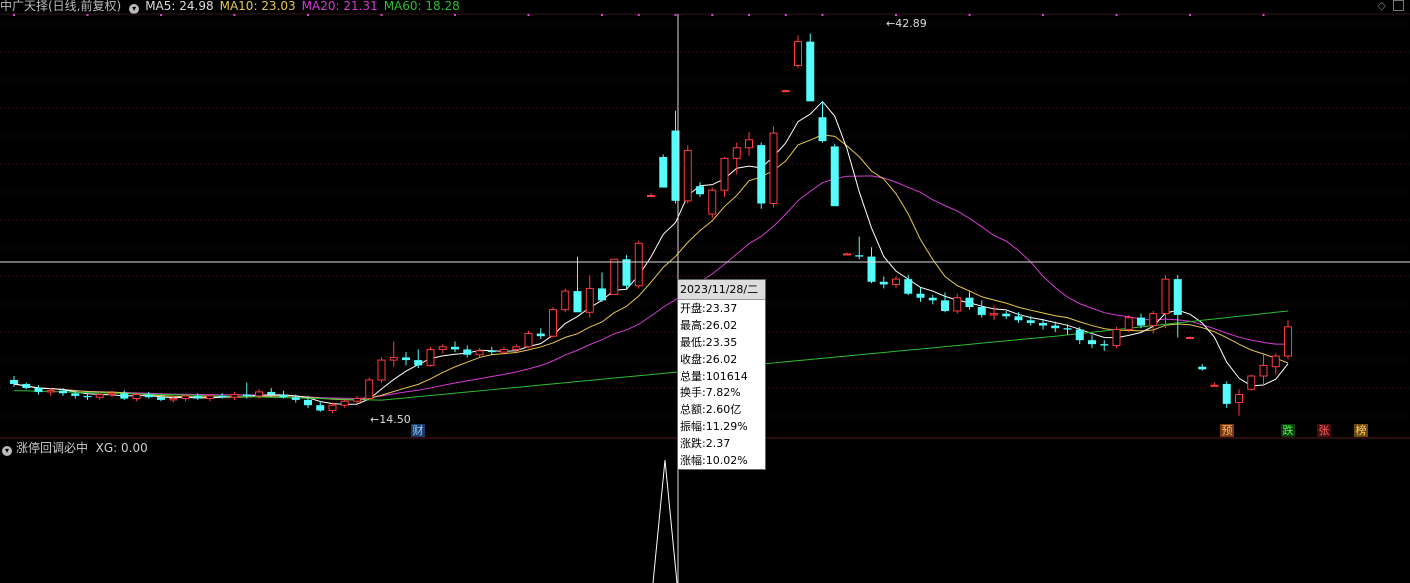 The width and height of the screenshot is (1410, 583). Describe the element at coordinates (709, 308) in the screenshot. I see `tooltip-open: 开盘:23.37` at that location.